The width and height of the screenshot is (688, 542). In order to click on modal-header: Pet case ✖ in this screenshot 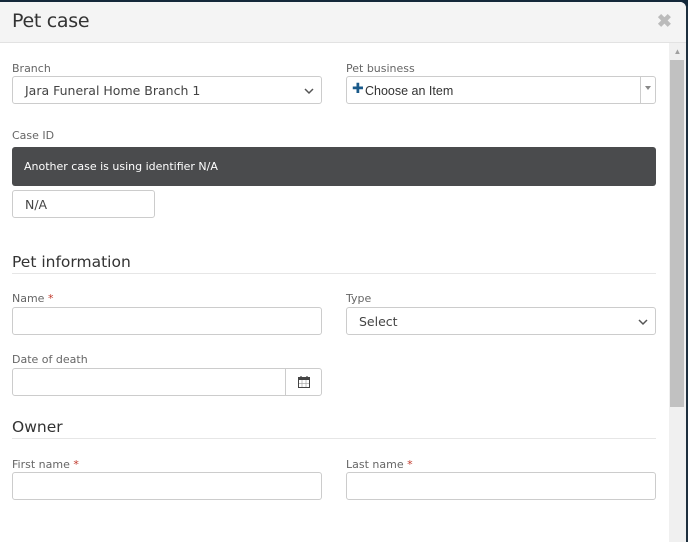, I will do `click(343, 22)`.